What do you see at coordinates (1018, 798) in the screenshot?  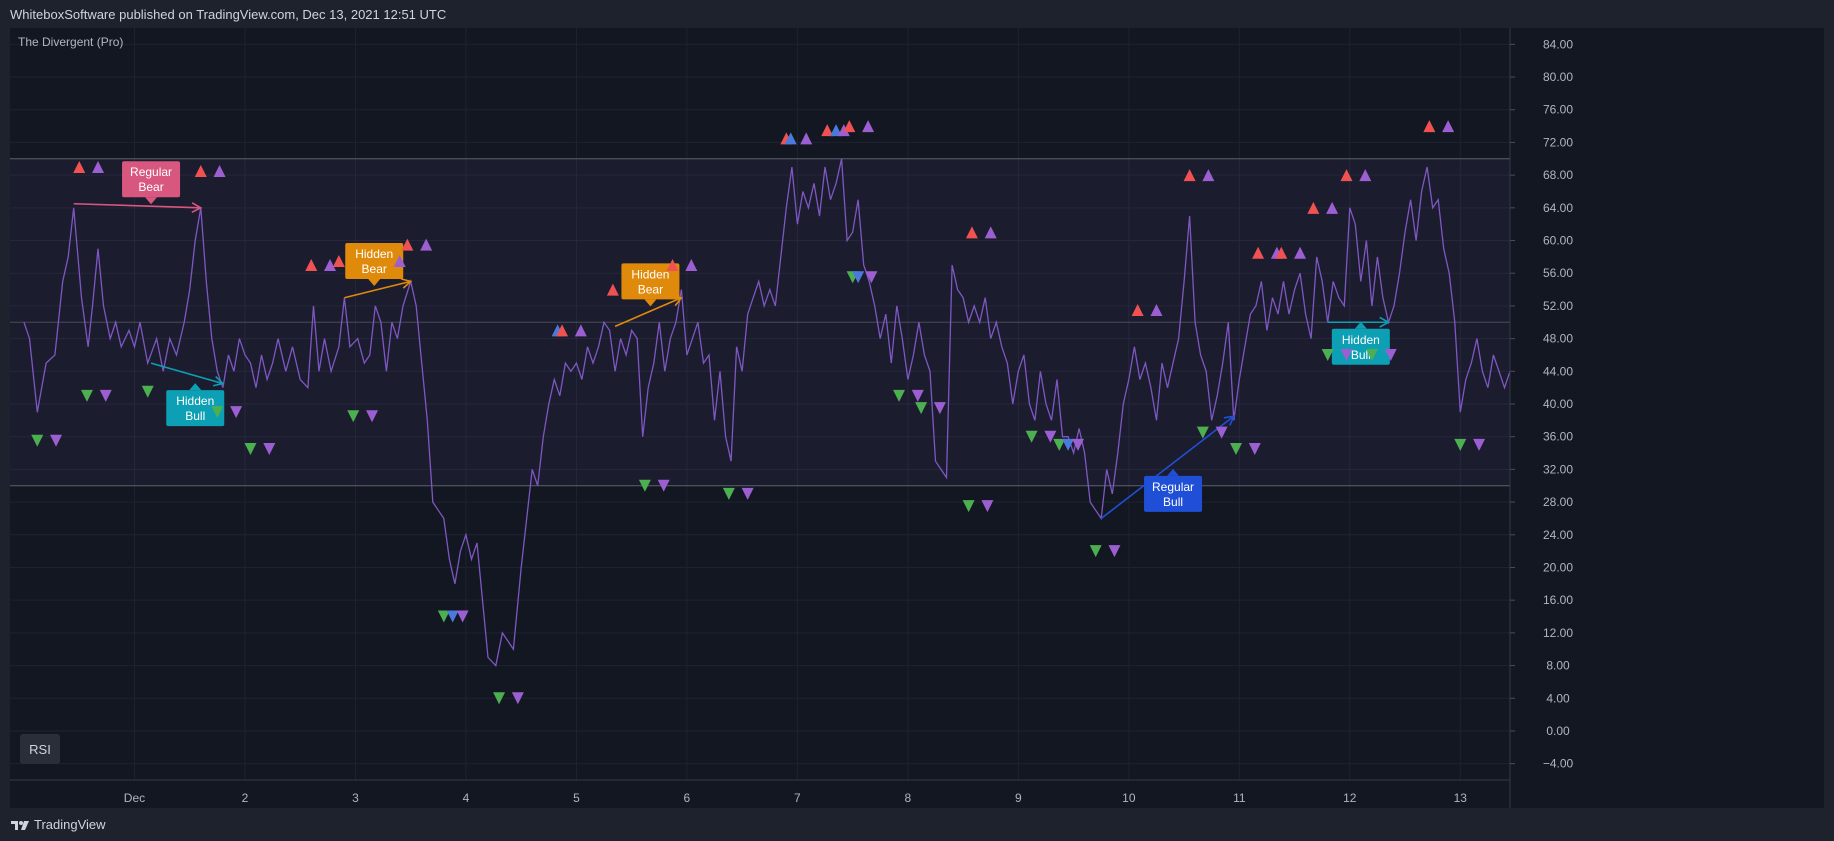 I see `x-tick-label: 9` at bounding box center [1018, 798].